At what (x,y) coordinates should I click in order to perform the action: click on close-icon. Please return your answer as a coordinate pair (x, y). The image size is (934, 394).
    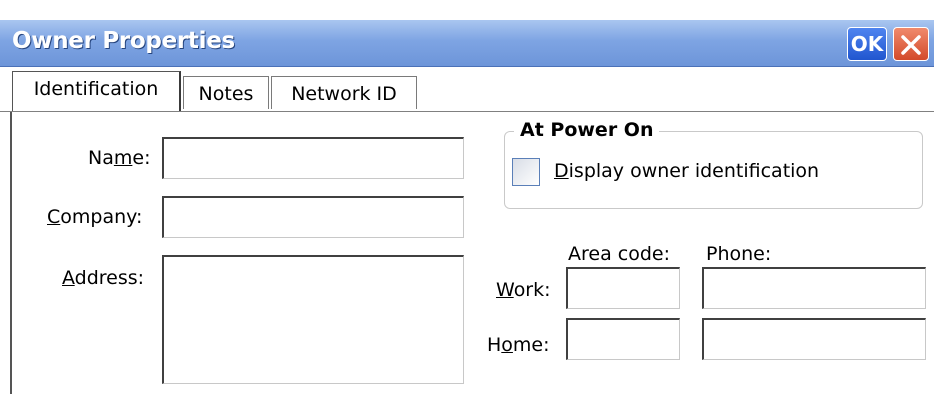
    Looking at the image, I should click on (911, 45).